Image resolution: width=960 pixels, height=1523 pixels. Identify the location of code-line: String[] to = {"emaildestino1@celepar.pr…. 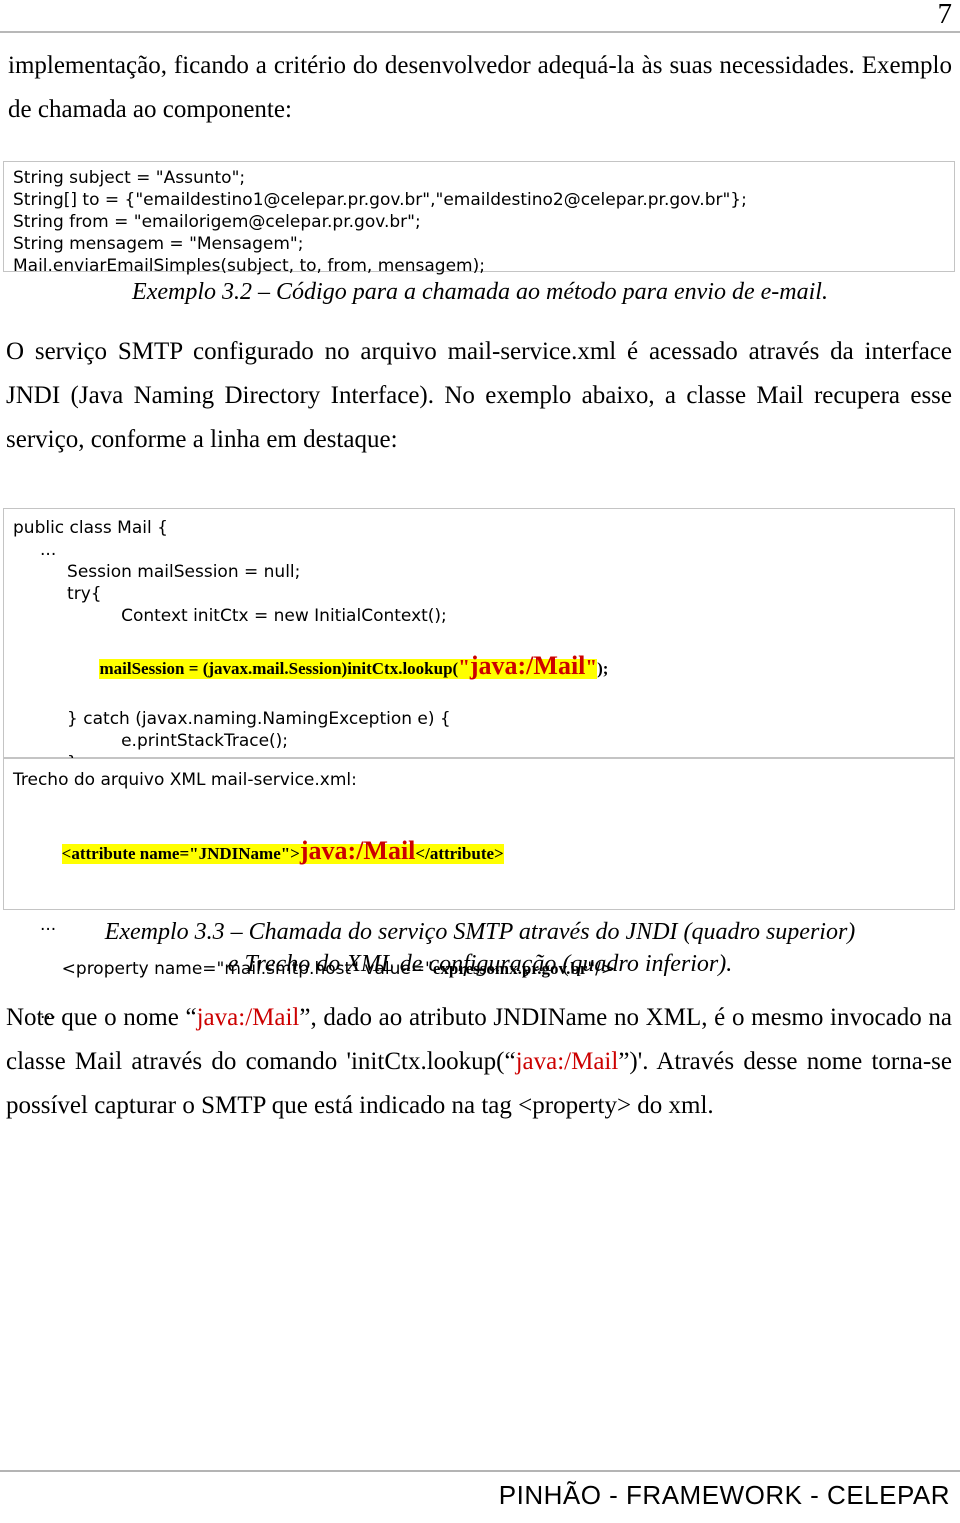
(380, 200).